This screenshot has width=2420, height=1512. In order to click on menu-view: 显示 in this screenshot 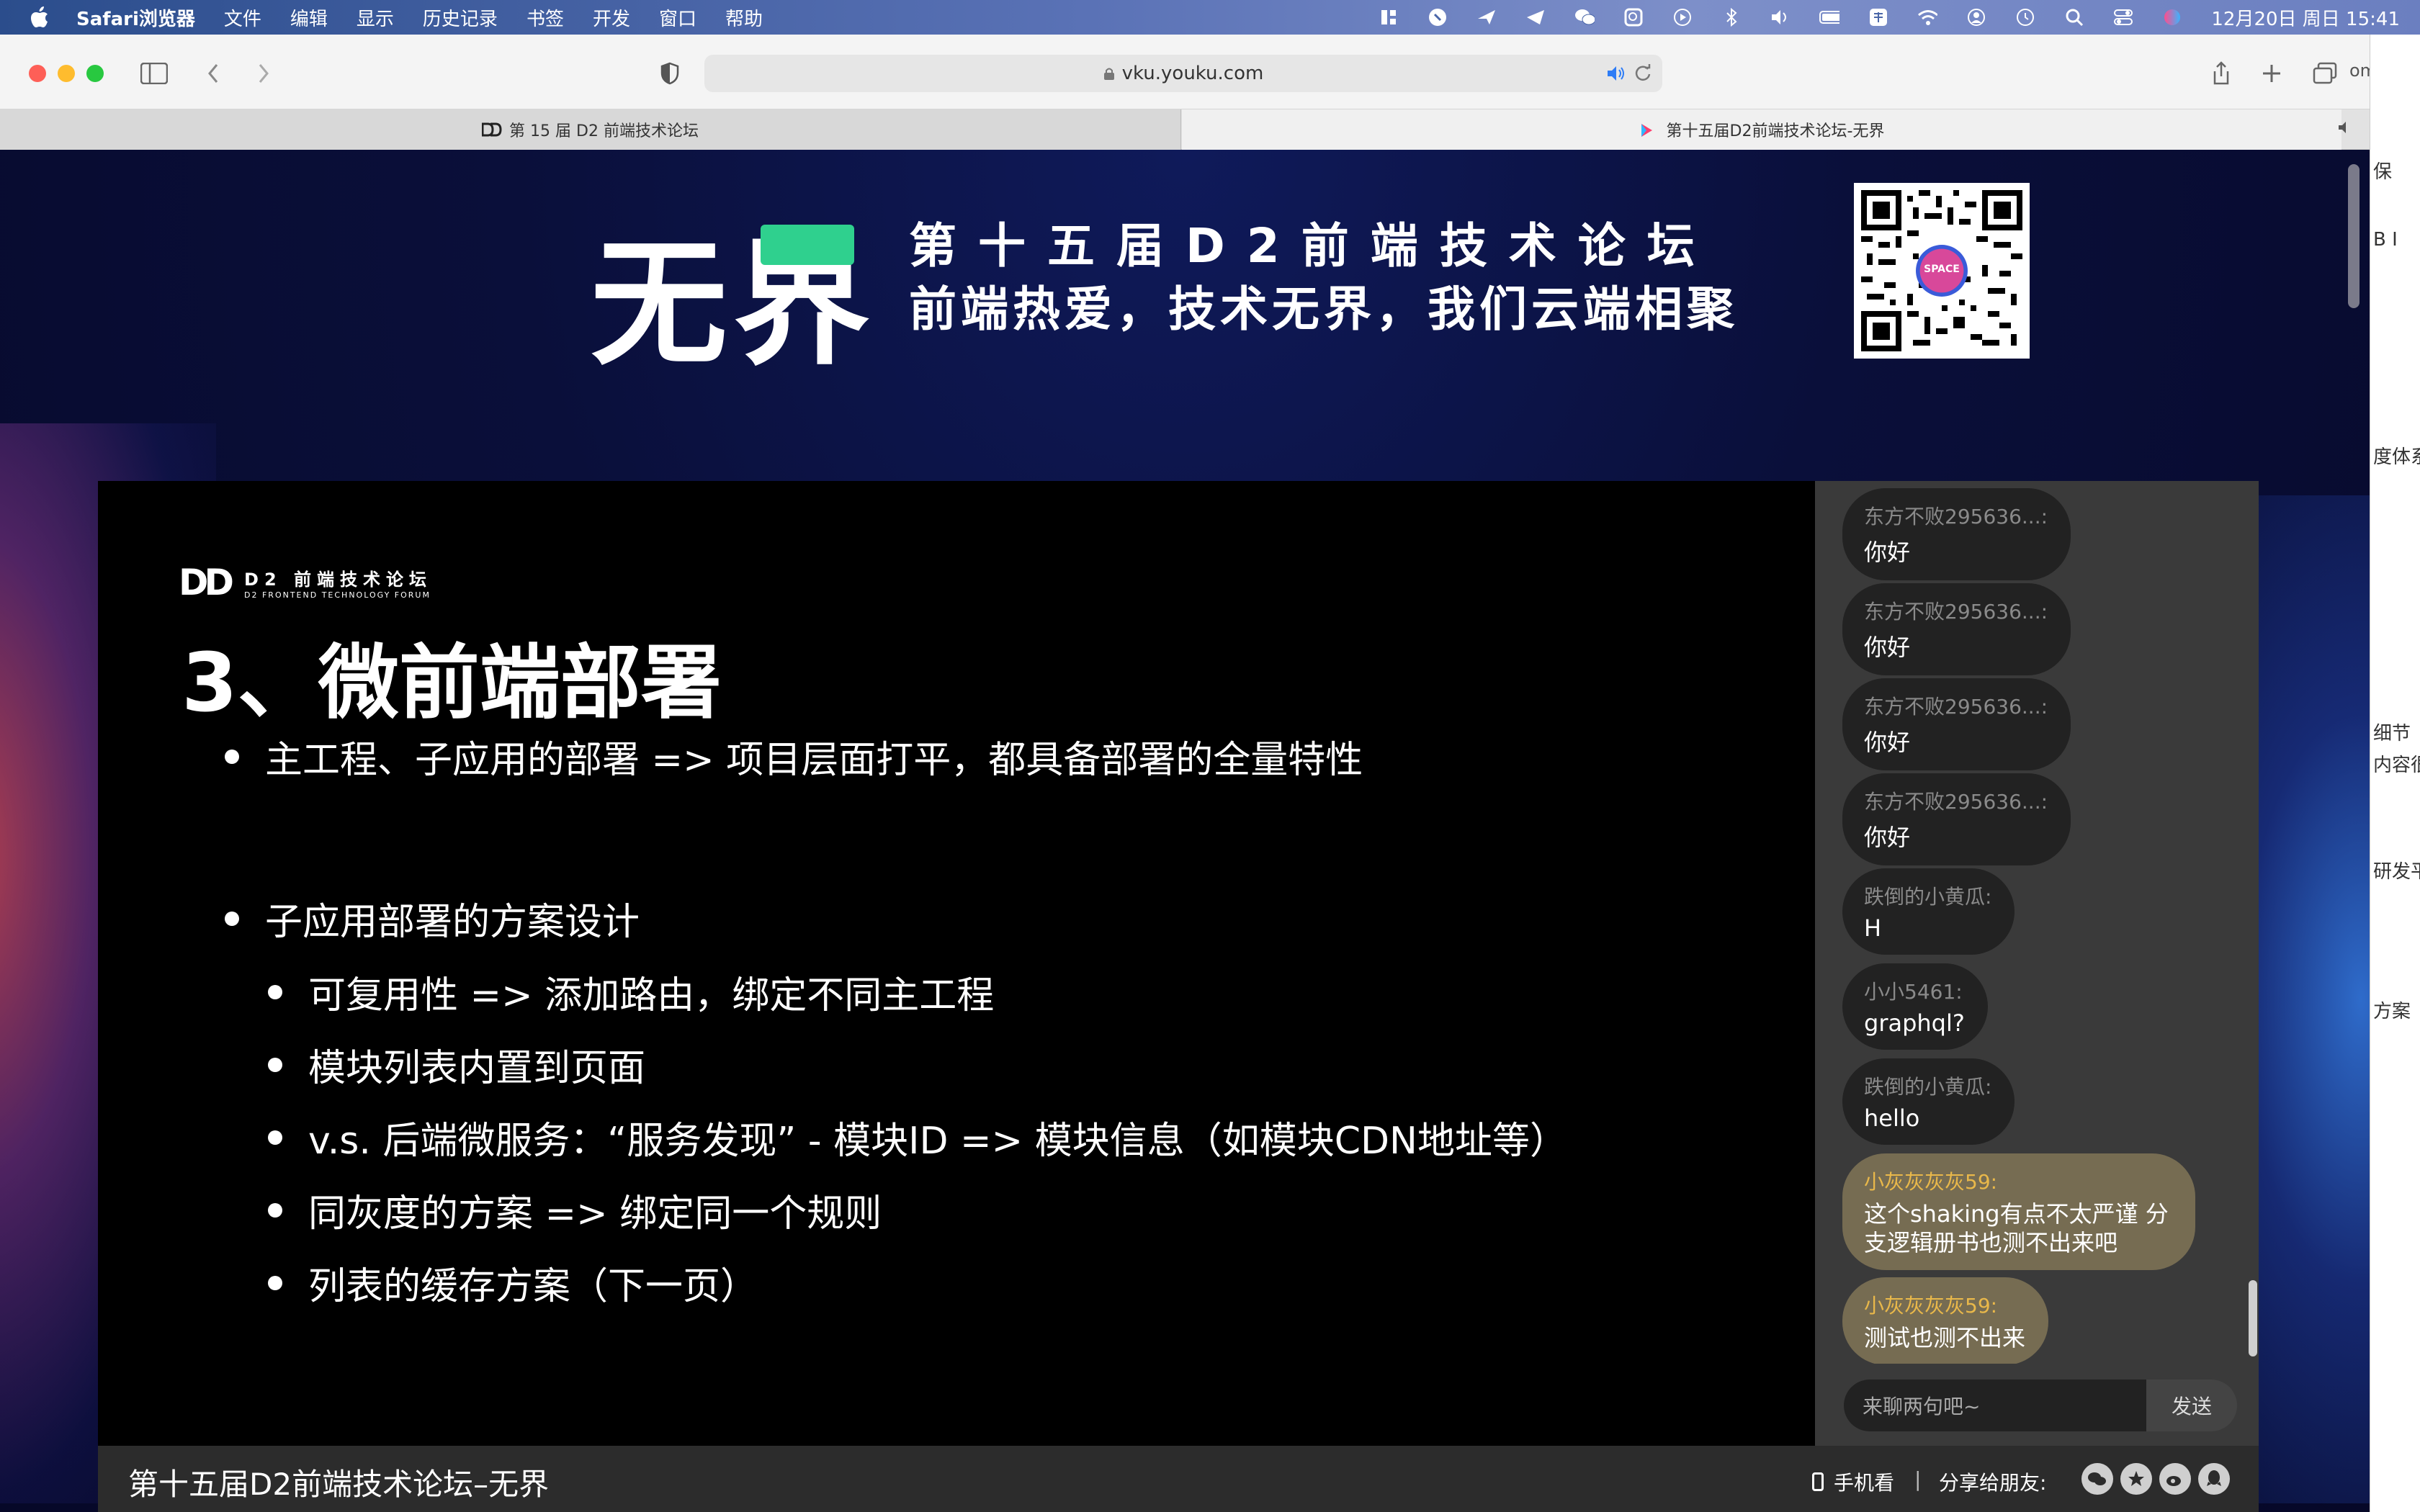, I will do `click(375, 17)`.